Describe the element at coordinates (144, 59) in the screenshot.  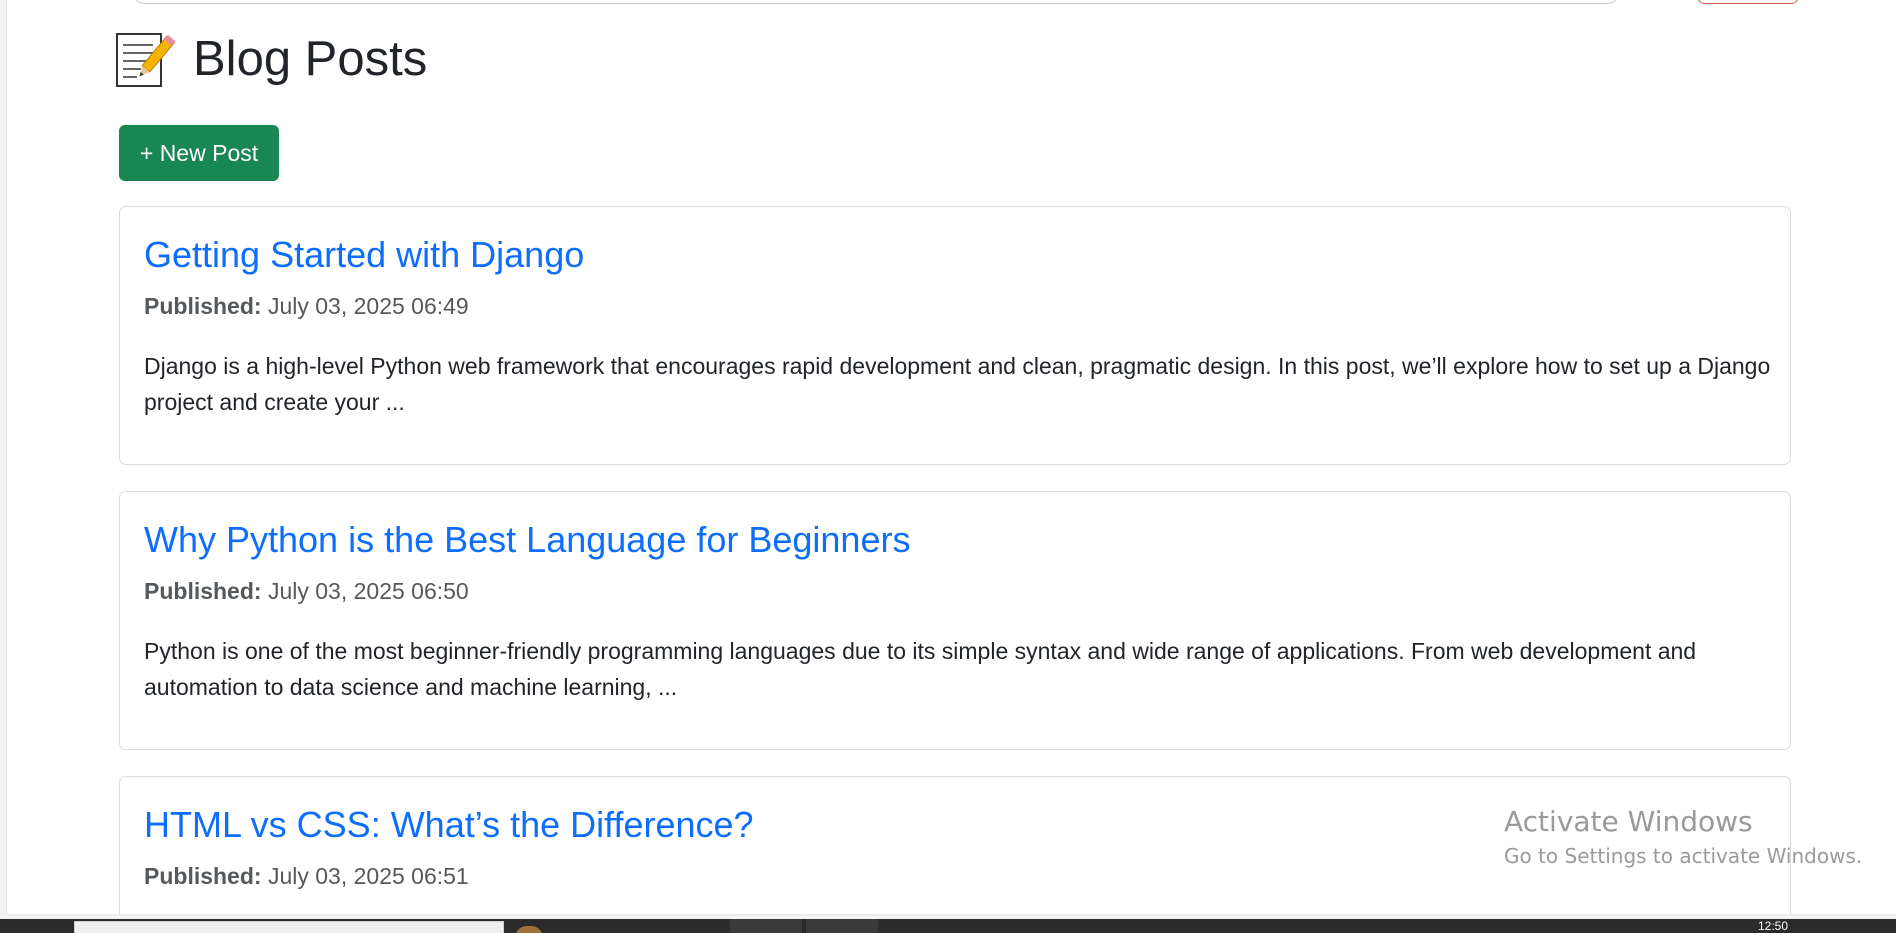
I see `memo-icon` at that location.